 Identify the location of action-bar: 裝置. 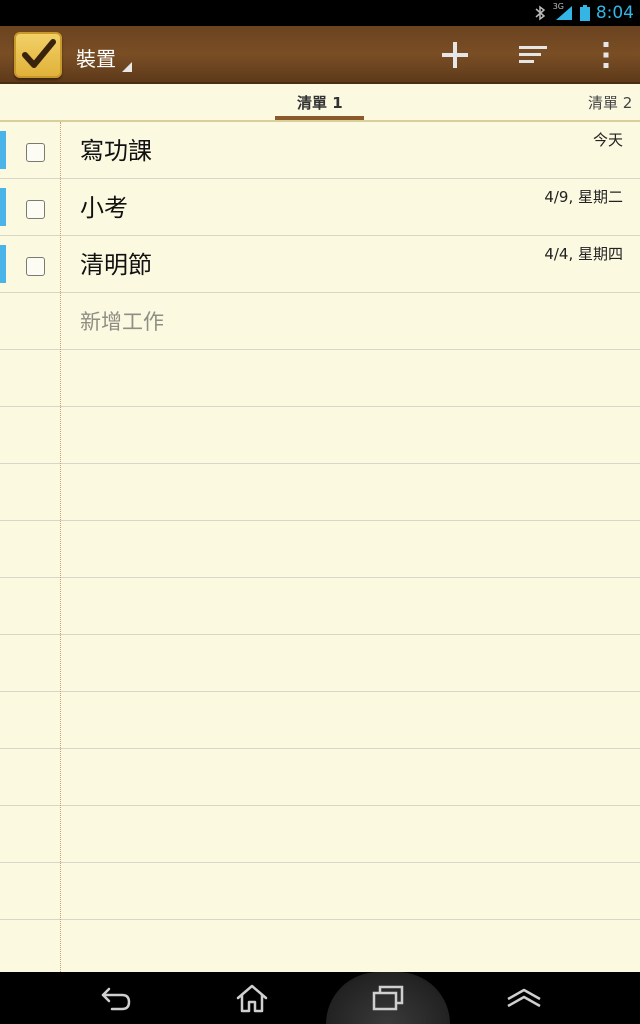
(320, 55).